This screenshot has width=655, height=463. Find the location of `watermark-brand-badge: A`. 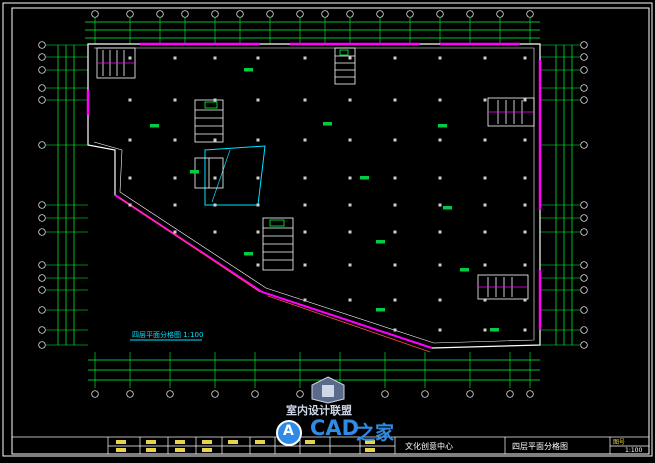

watermark-brand-badge: A is located at coordinates (289, 433).